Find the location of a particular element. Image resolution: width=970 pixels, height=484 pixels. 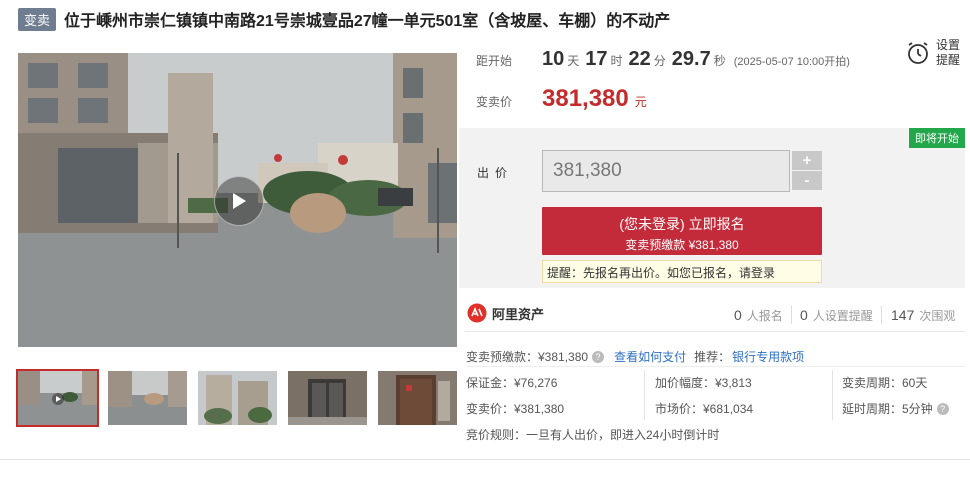

minutes-unit: 分 is located at coordinates (659, 61).